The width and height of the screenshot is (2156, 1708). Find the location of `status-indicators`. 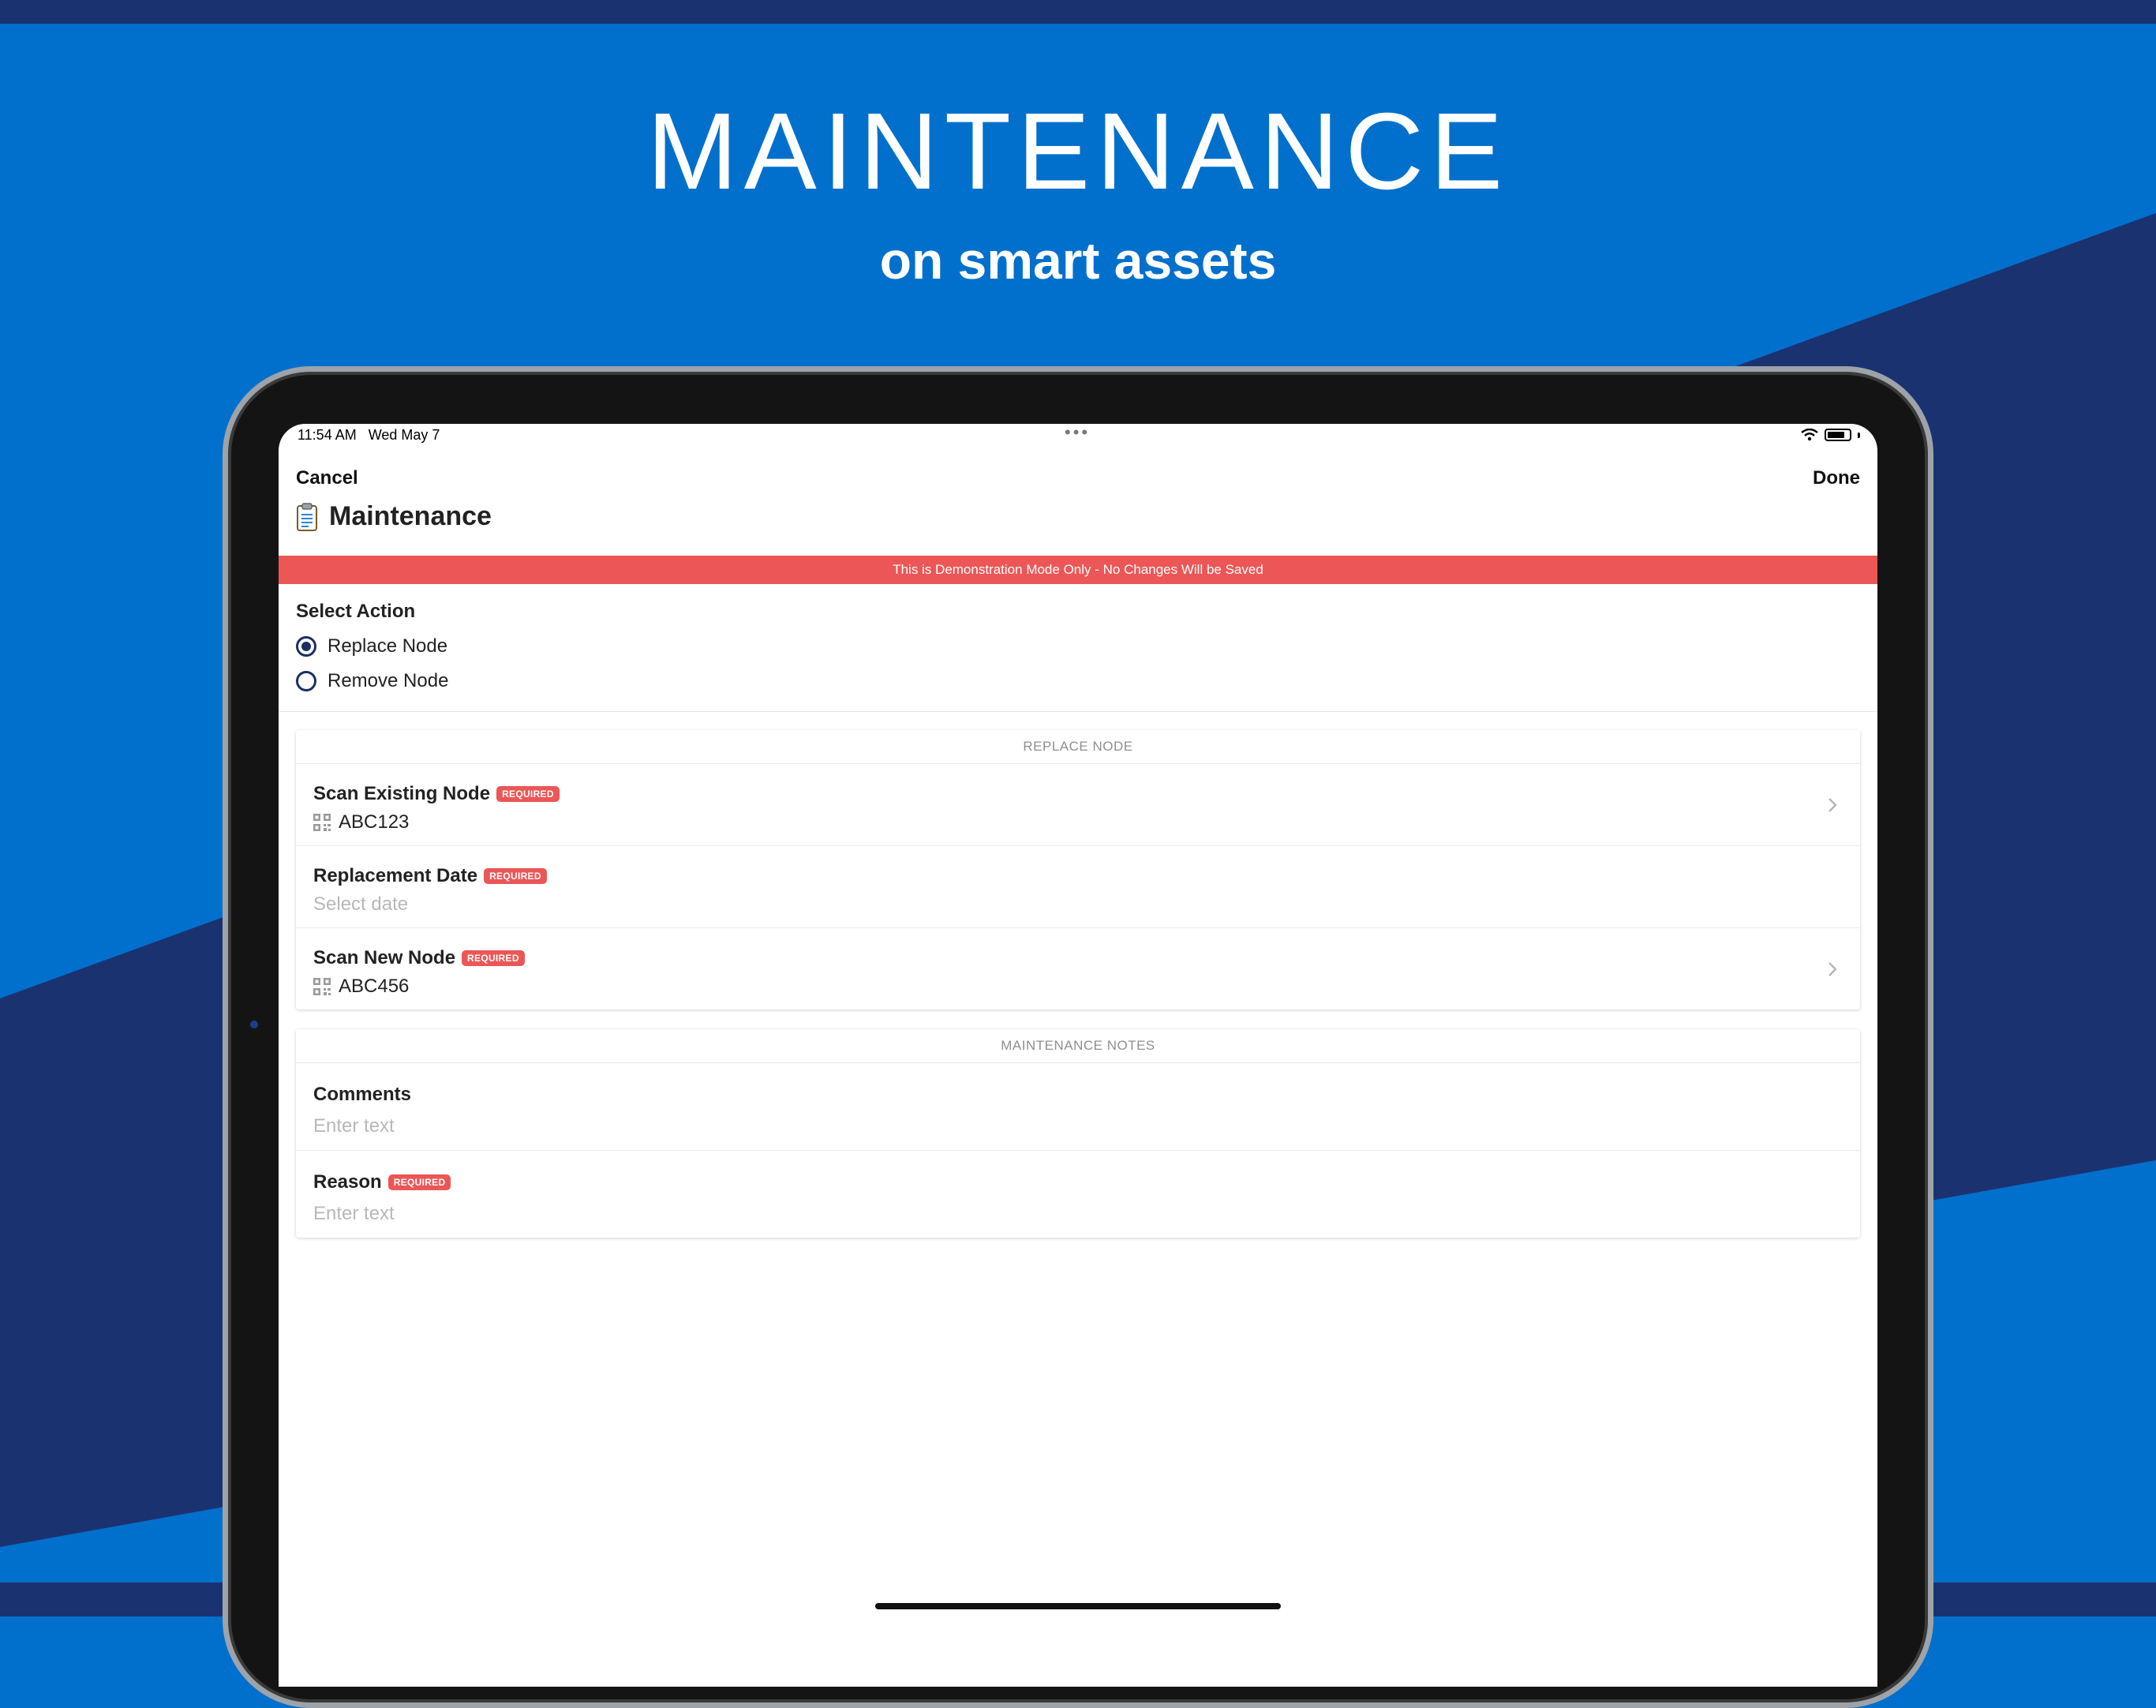

status-indicators is located at coordinates (1830, 435).